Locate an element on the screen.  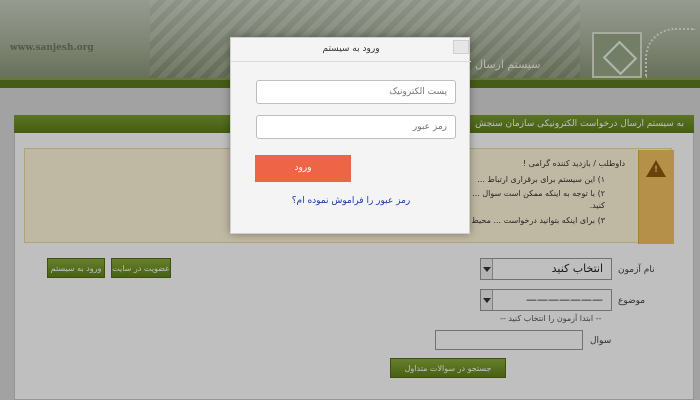
email-field is located at coordinates (356, 92).